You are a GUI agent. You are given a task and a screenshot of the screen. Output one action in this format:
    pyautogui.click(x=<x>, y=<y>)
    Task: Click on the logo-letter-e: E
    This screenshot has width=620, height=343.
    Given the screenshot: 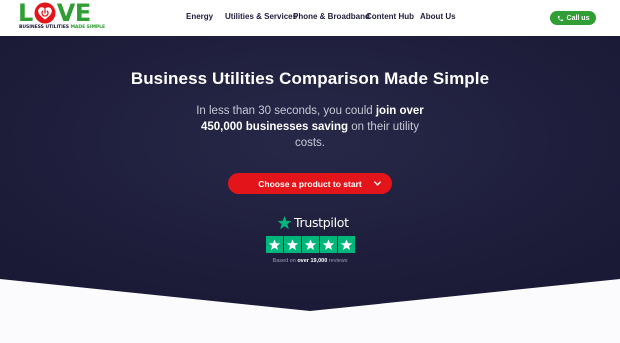 What is the action you would take?
    pyautogui.click(x=82, y=13)
    